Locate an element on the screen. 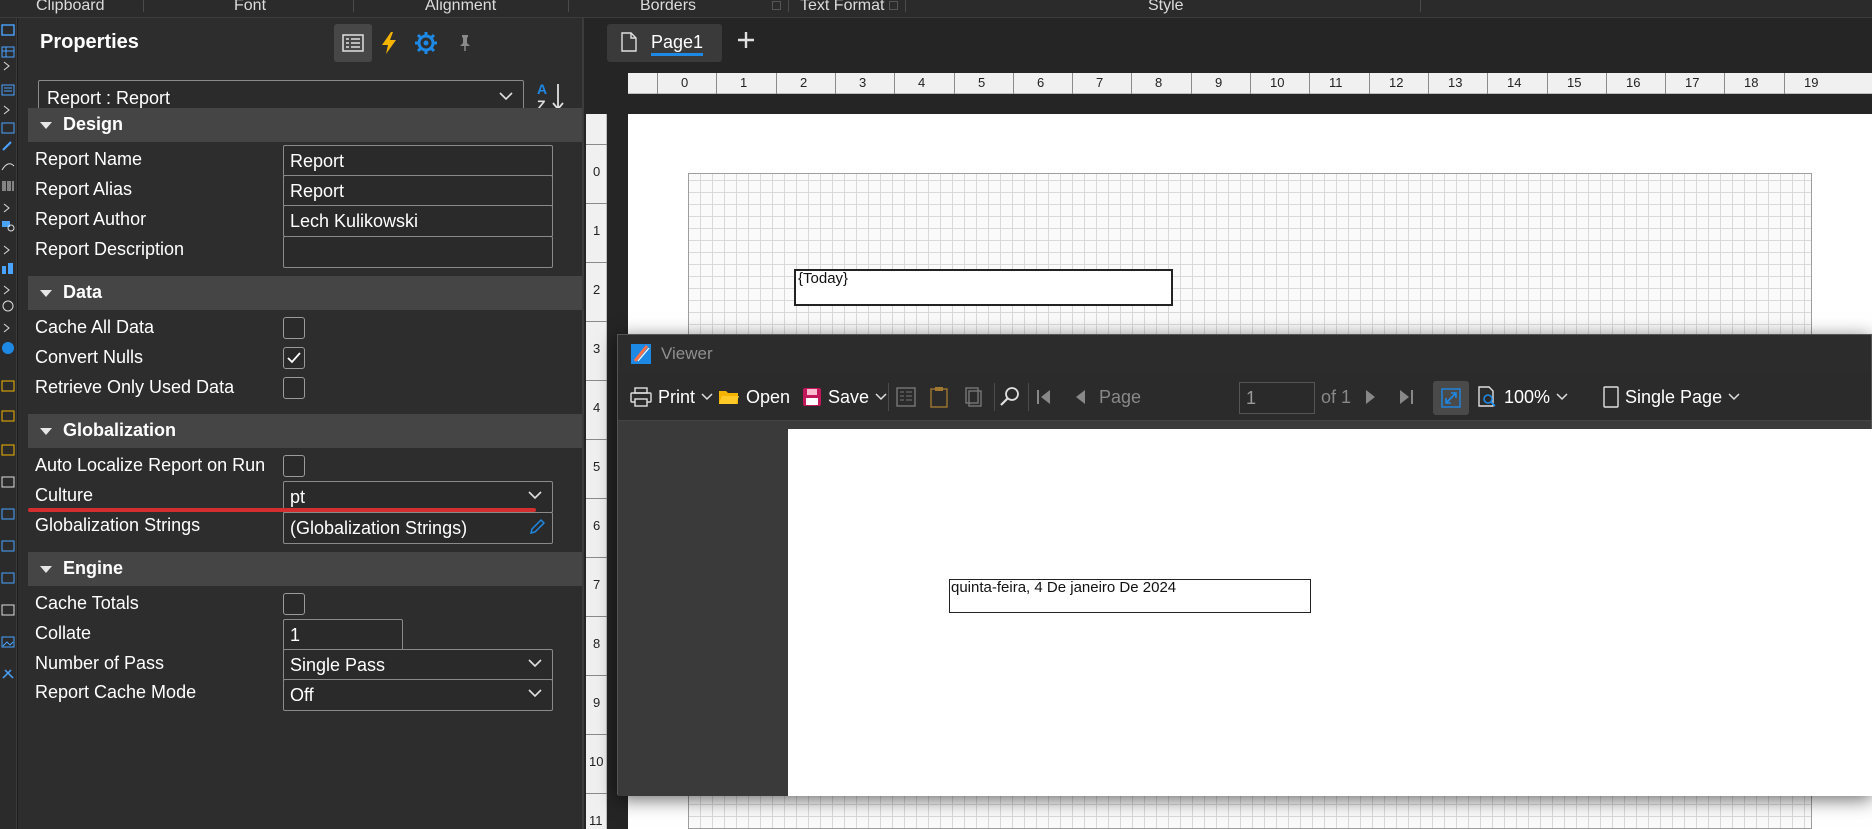 The width and height of the screenshot is (1872, 829). settings-tab-button is located at coordinates (426, 43).